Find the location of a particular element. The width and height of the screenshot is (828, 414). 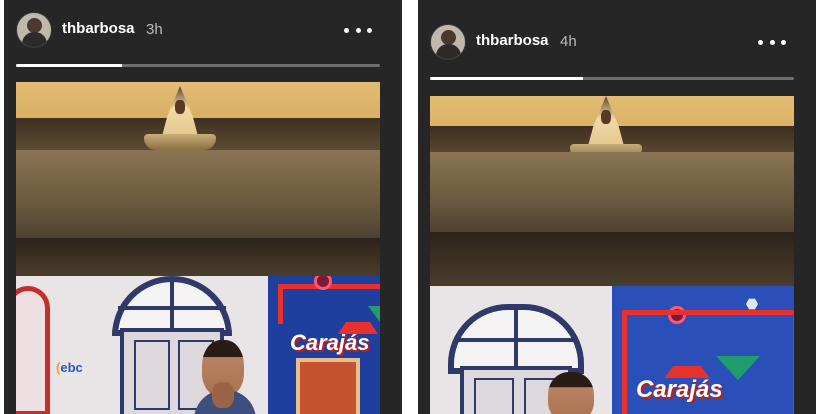

tv-logo: (ebc is located at coordinates (69, 367).